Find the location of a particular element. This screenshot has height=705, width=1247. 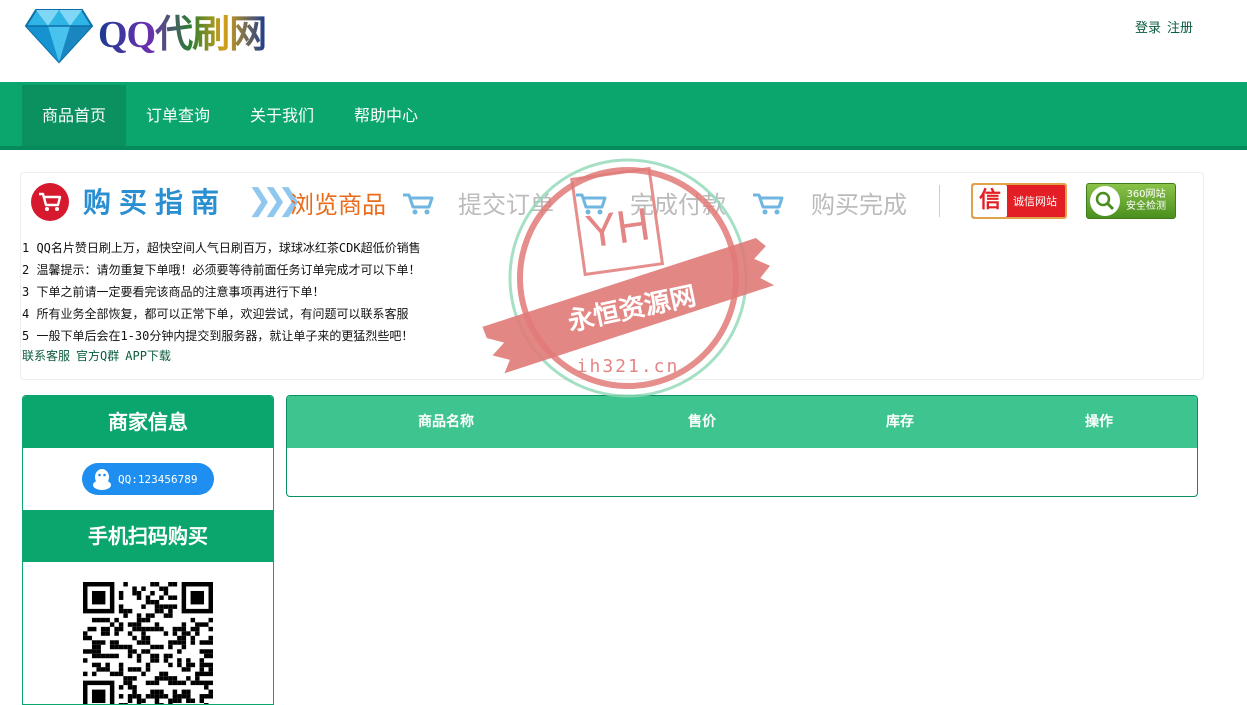

badge-360-line2: 安全检测 is located at coordinates (1146, 206).